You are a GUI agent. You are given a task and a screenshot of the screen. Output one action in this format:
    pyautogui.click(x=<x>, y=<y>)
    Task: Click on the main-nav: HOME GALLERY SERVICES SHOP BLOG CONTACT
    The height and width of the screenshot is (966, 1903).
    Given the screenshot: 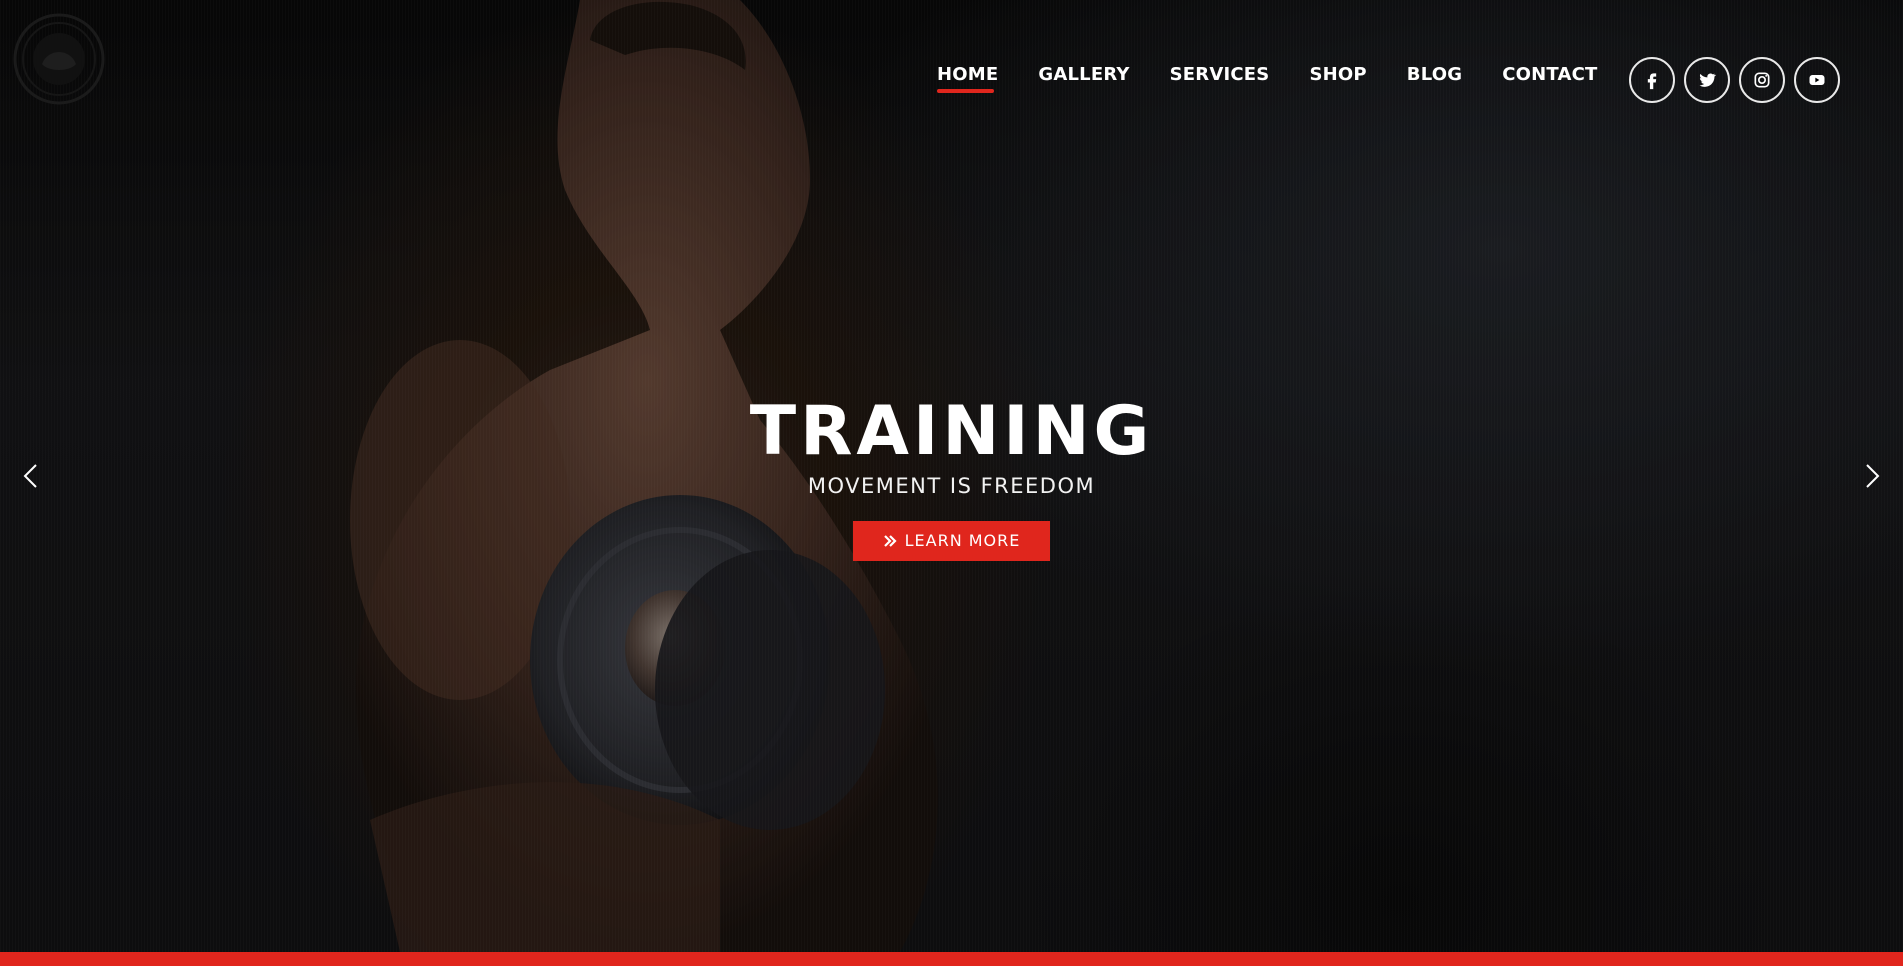 What is the action you would take?
    pyautogui.click(x=1267, y=78)
    